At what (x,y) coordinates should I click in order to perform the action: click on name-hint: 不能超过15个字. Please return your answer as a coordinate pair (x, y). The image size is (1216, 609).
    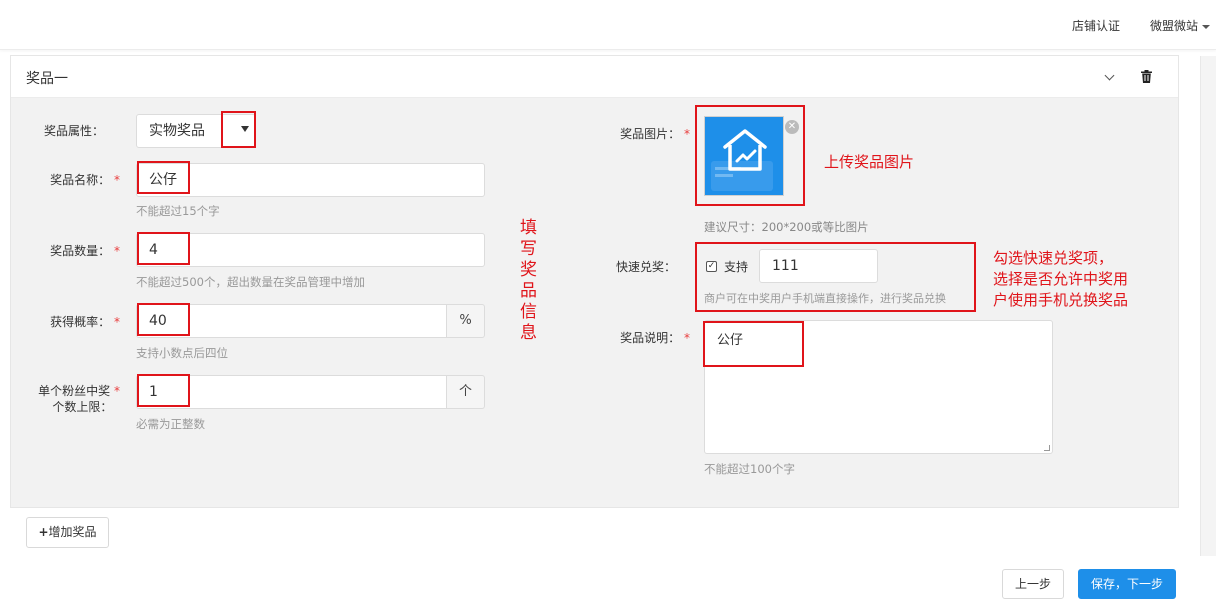
    Looking at the image, I should click on (178, 211).